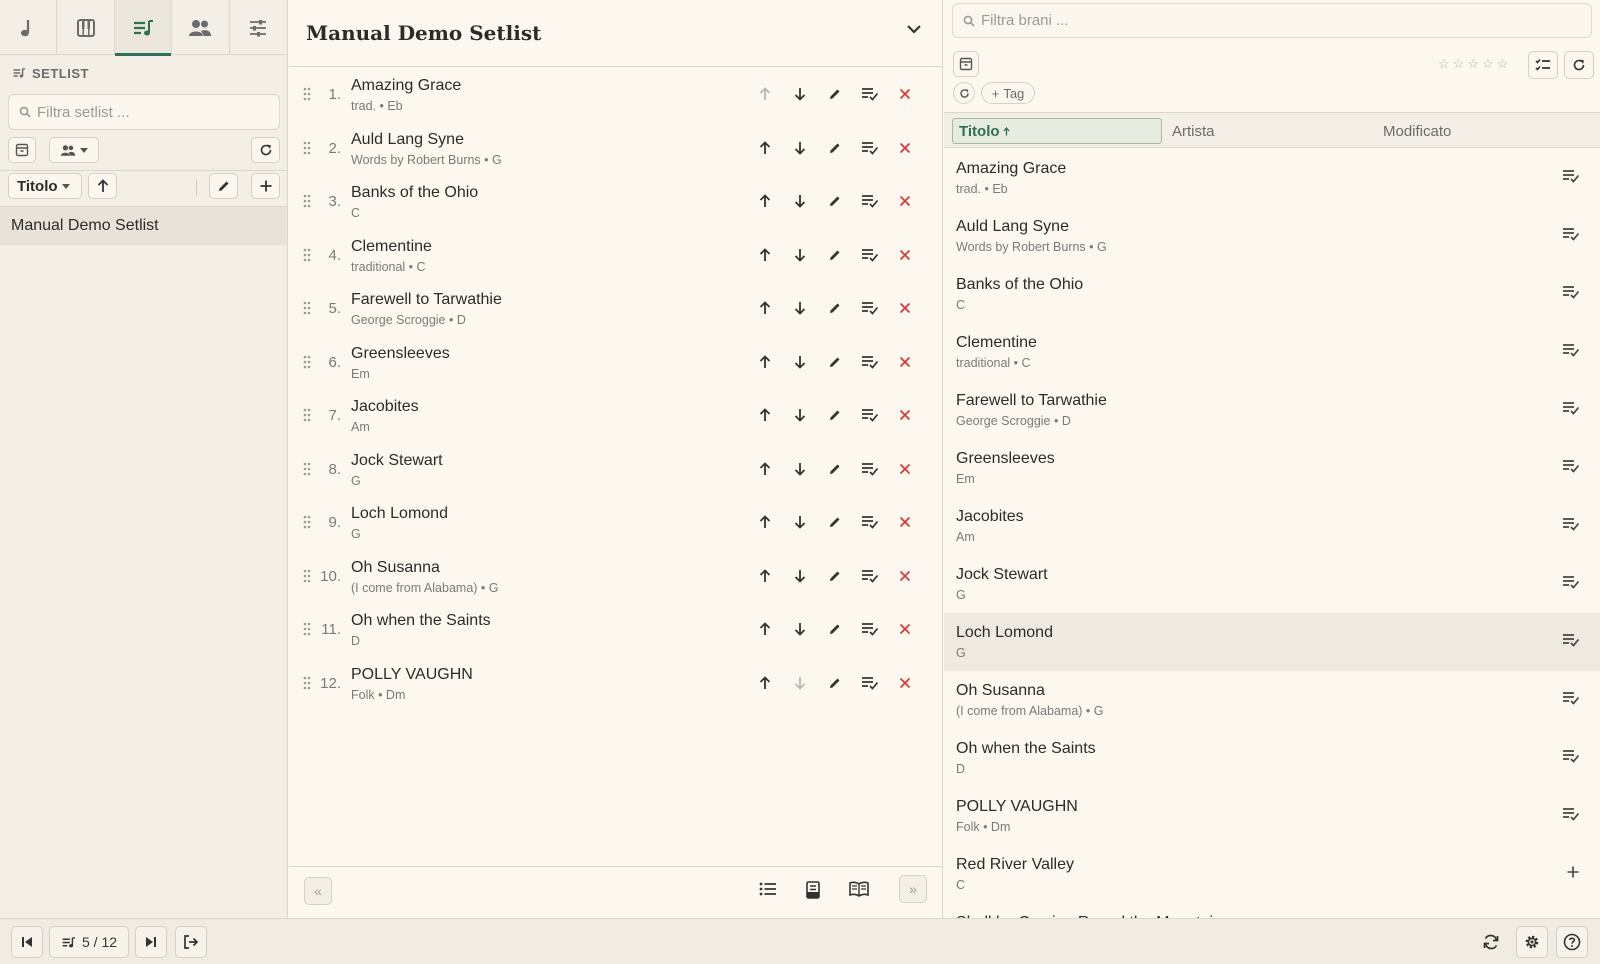 This screenshot has width=1600, height=964. Describe the element at coordinates (1272, 410) in the screenshot. I see `song-list-row: Farewell to Tarwathie George Scroggie • D` at that location.